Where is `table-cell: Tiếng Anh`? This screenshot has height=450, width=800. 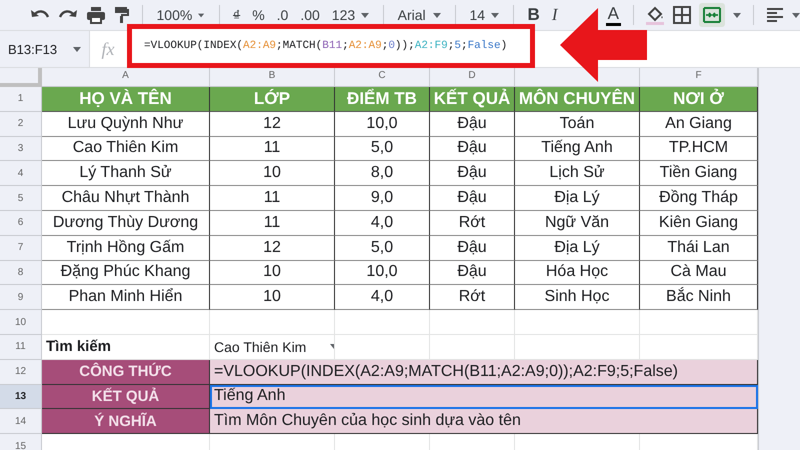
table-cell: Tiếng Anh is located at coordinates (577, 149).